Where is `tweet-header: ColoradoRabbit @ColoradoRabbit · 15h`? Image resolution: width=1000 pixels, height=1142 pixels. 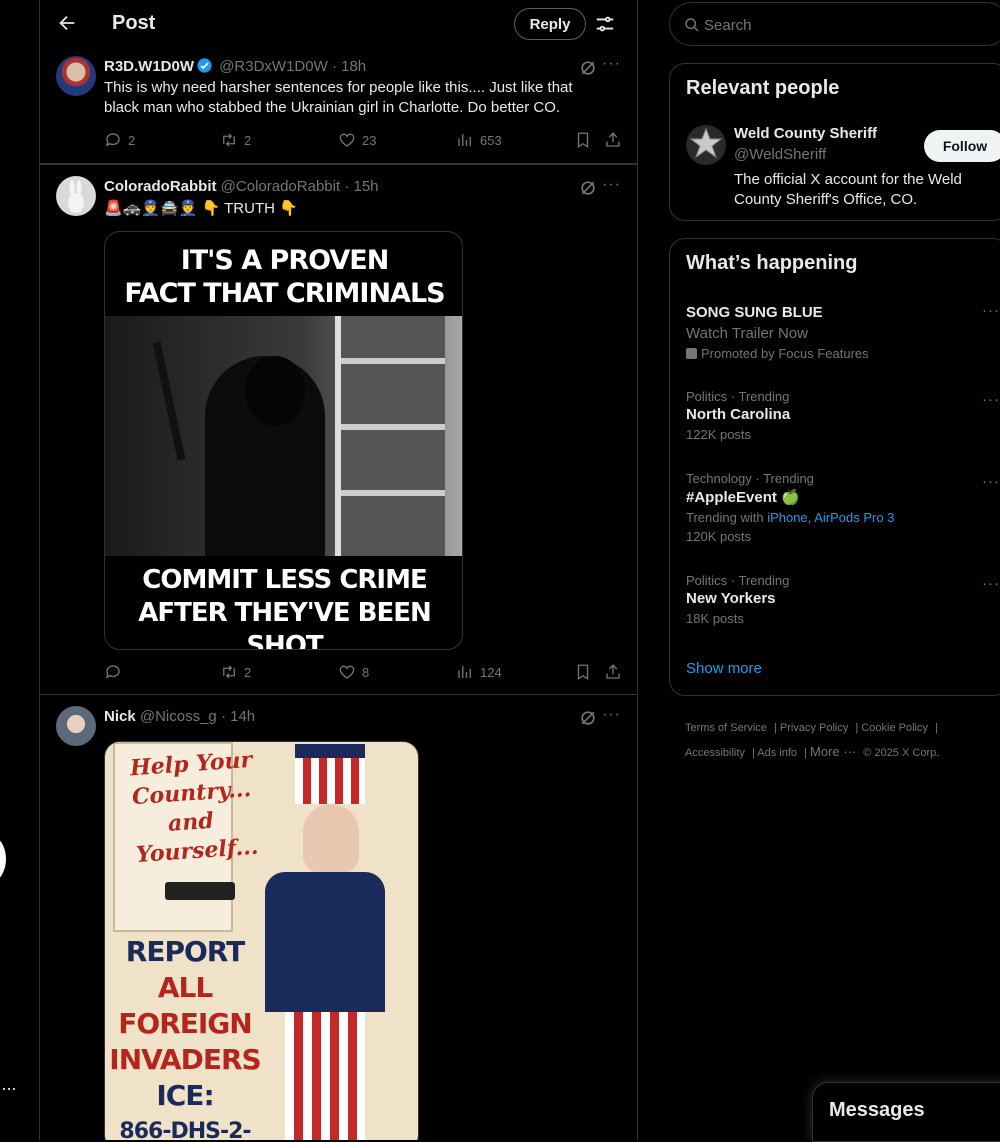
tweet-header: ColoradoRabbit @ColoradoRabbit · 15h is located at coordinates (241, 186).